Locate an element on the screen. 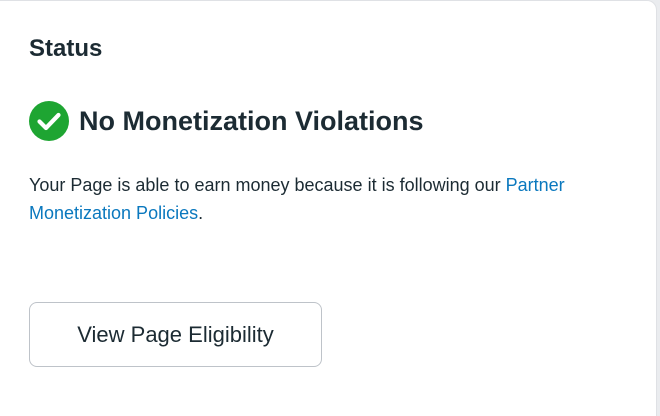 Image resolution: width=660 pixels, height=416 pixels. section-title: Status is located at coordinates (66, 48).